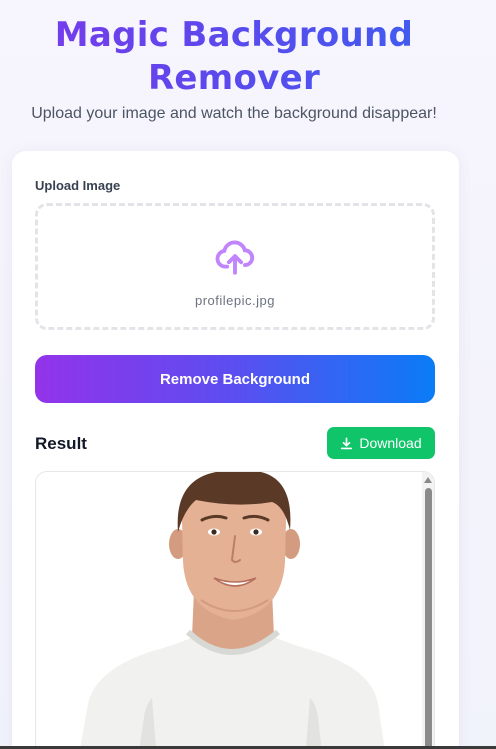  I want to click on result-scrollbar, so click(428, 610).